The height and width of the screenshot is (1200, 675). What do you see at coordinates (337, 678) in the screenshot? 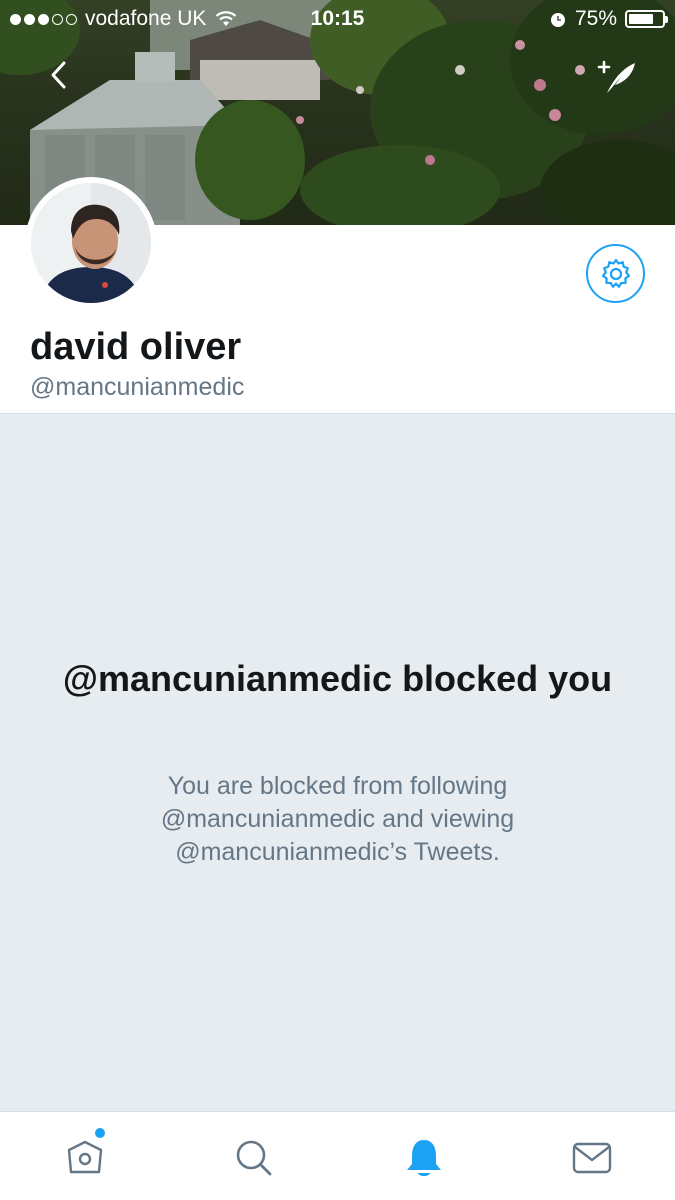
I see `blocked-title: @mancunianmedic blocked you` at bounding box center [337, 678].